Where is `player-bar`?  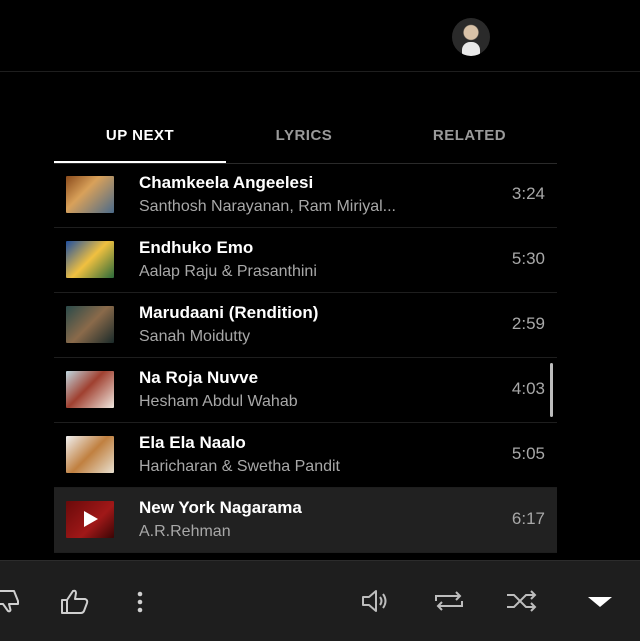
player-bar is located at coordinates (320, 600).